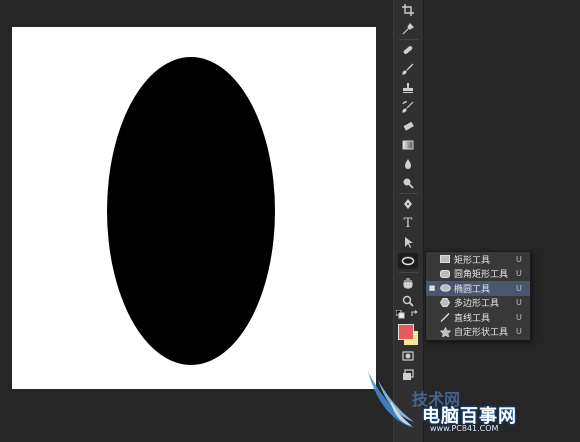 The width and height of the screenshot is (580, 442). What do you see at coordinates (408, 145) in the screenshot?
I see `gradient-tool-icon` at bounding box center [408, 145].